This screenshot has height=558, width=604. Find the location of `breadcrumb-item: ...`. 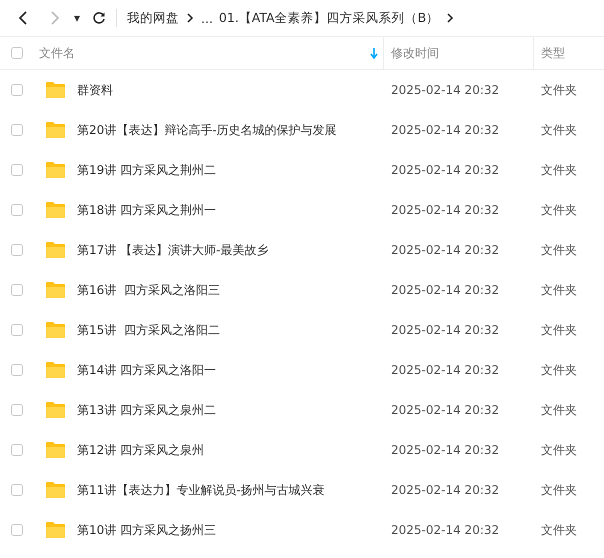

breadcrumb-item: ... is located at coordinates (207, 18).